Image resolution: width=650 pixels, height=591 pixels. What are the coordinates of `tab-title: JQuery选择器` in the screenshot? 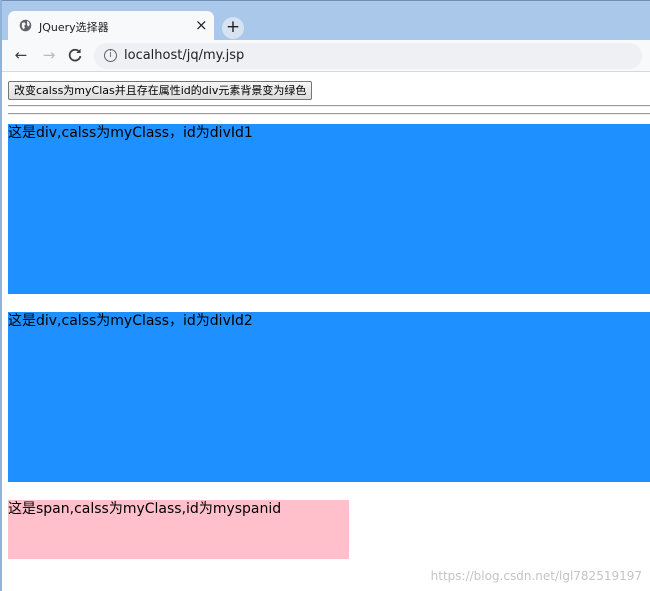 It's located at (74, 27).